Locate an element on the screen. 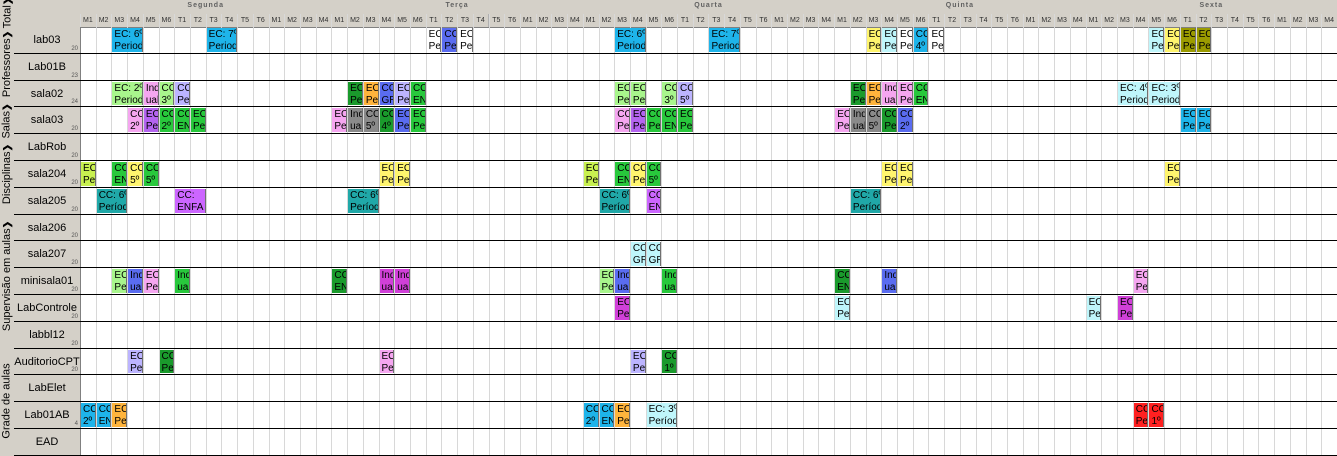  room-row-header: labbl12 20 is located at coordinates (47, 335).